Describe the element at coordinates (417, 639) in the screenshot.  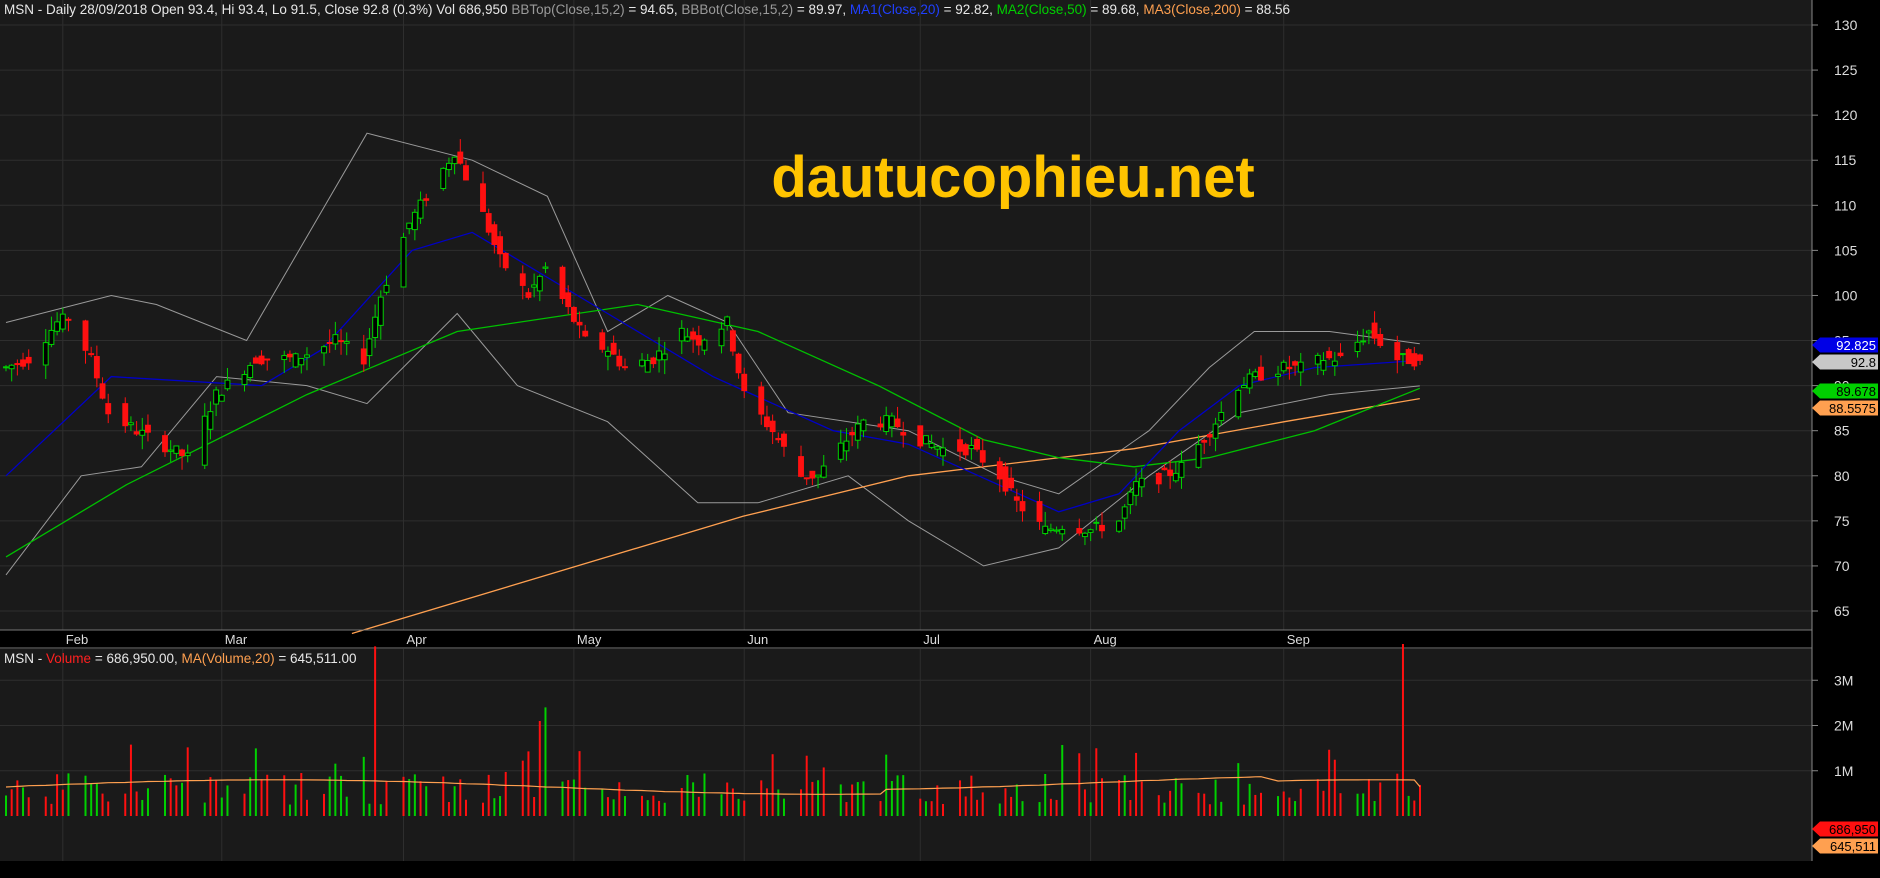
I see `month-label: Apr` at that location.